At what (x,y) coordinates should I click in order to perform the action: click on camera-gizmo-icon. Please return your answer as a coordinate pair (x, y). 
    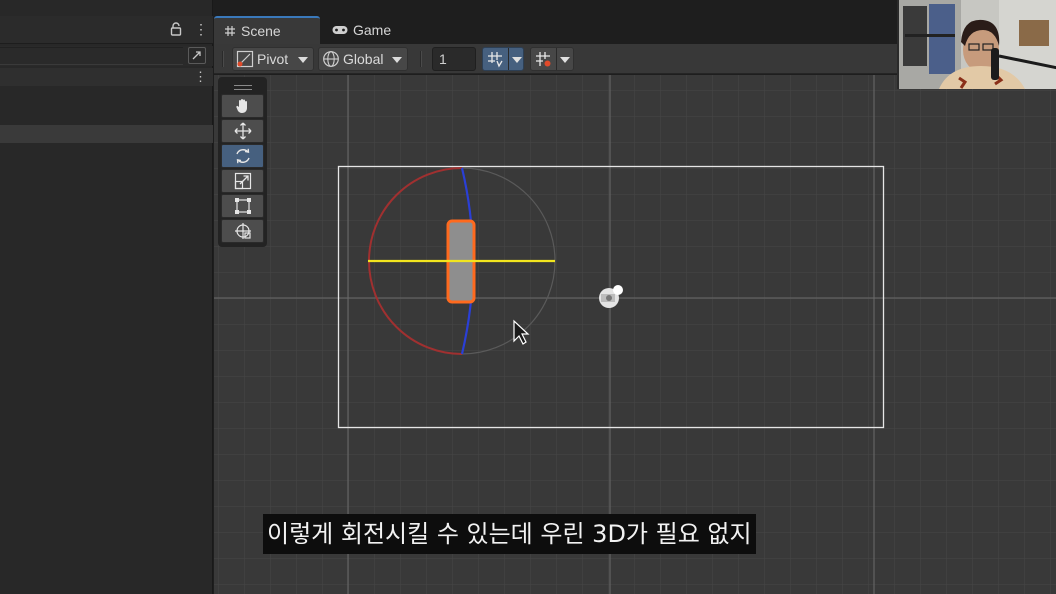
    Looking at the image, I should click on (611, 296).